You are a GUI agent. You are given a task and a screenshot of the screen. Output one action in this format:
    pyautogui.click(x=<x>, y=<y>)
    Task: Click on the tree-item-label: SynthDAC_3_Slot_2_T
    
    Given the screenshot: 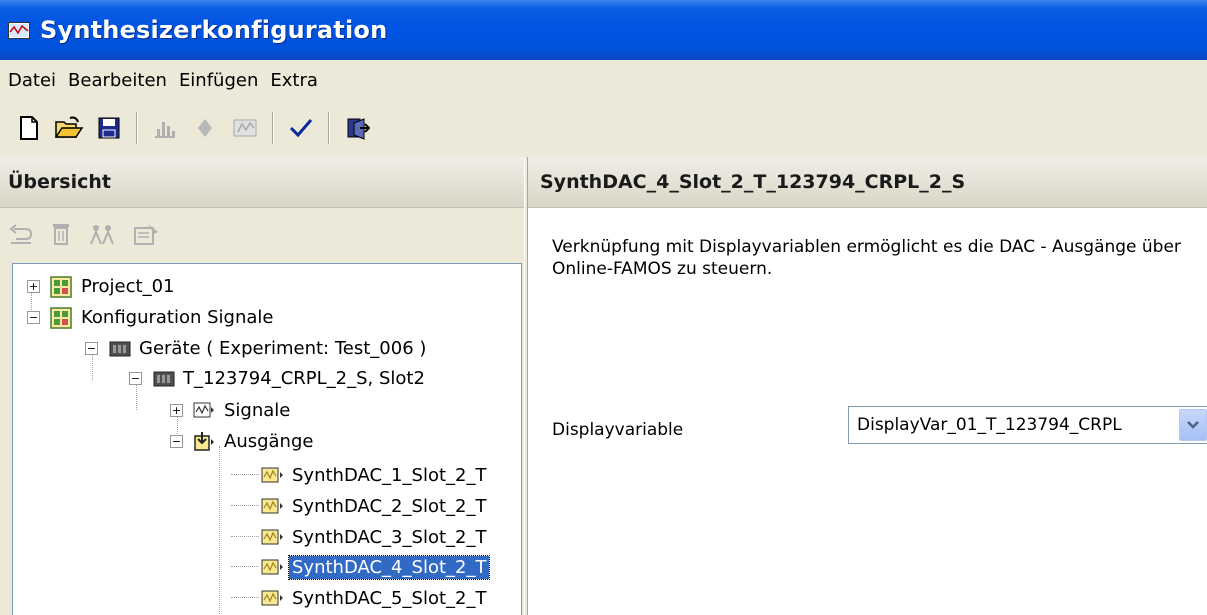 What is the action you would take?
    pyautogui.click(x=389, y=537)
    